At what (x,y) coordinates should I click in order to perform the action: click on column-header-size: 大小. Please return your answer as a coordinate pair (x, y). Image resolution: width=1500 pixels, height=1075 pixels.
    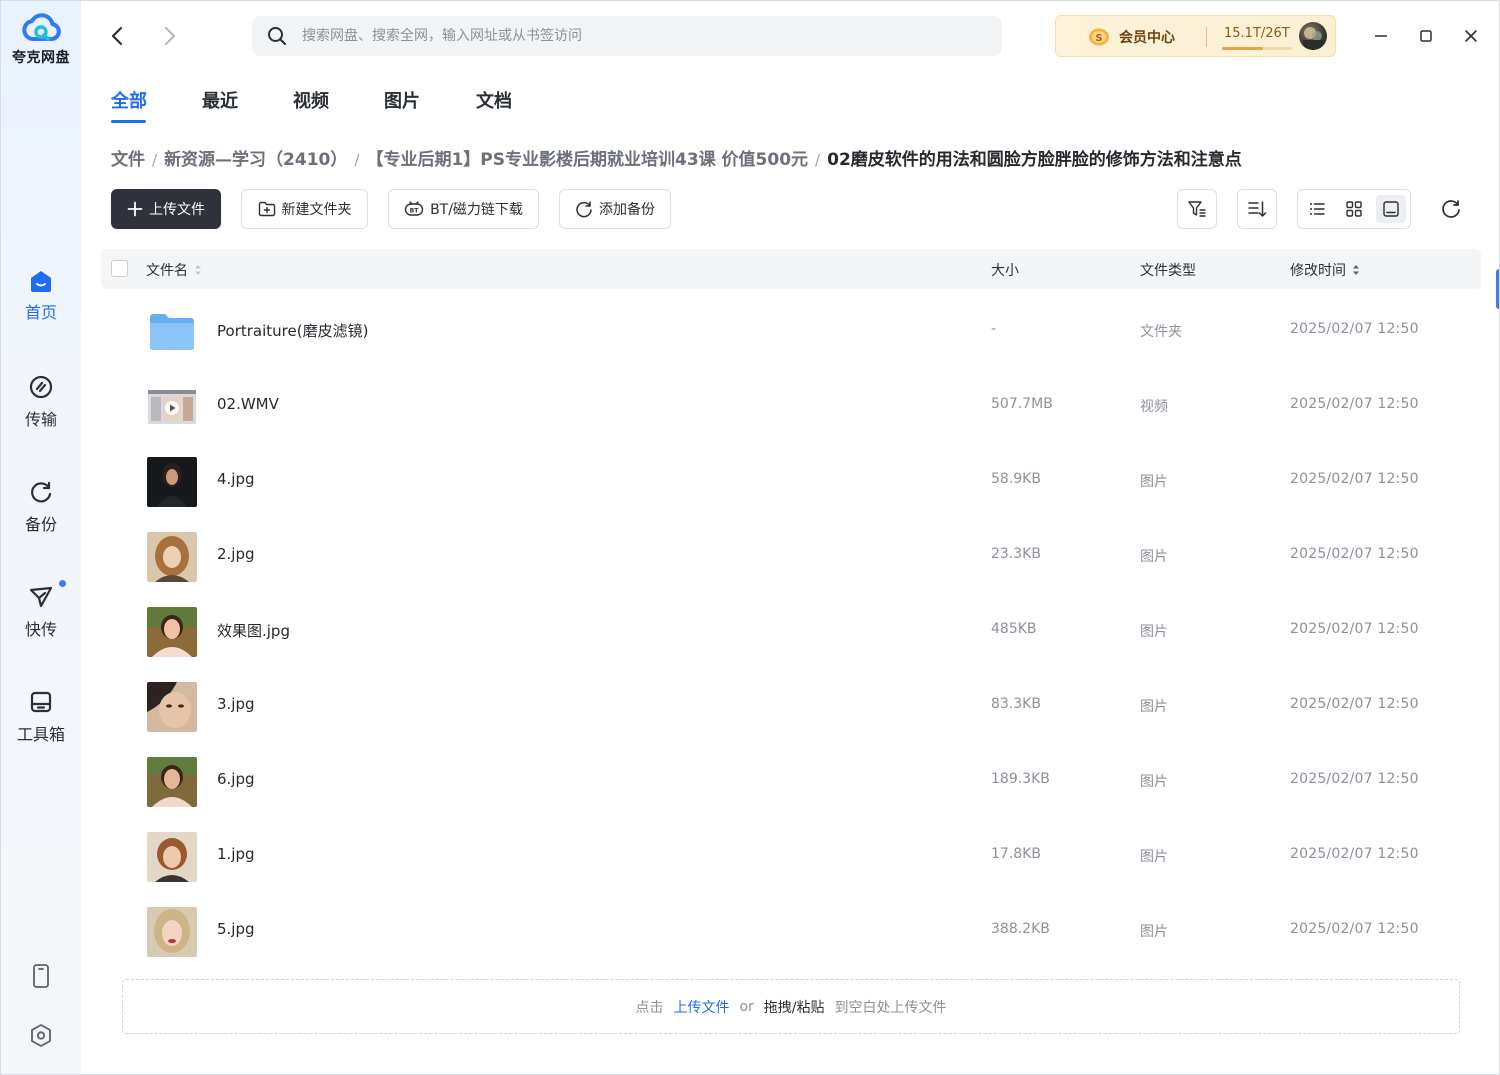
    Looking at the image, I should click on (1005, 270).